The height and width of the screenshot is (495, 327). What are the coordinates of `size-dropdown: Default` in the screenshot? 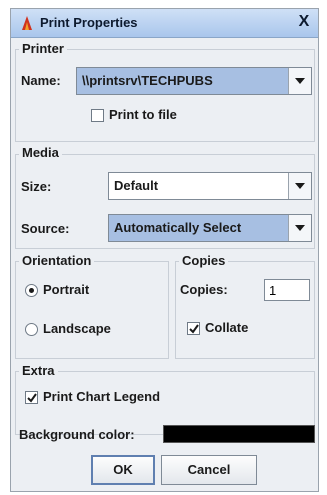 It's located at (210, 186).